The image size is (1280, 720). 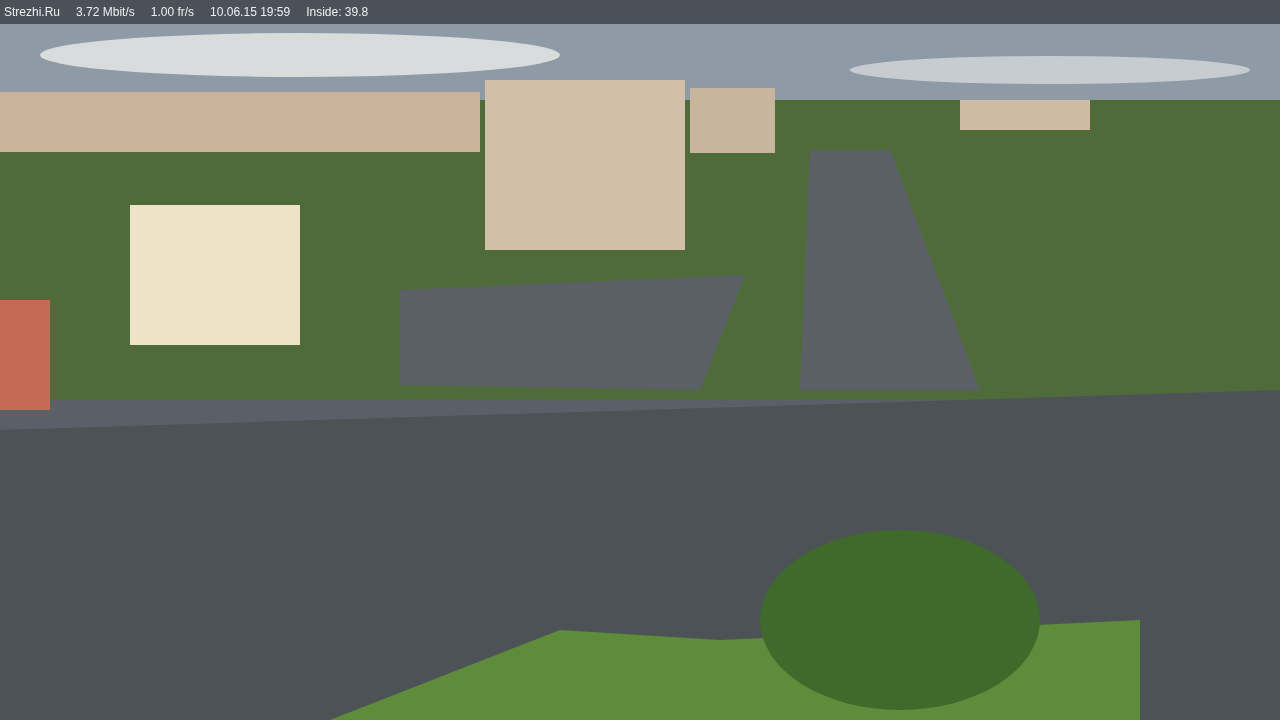 I want to click on status-text: Strezhi.Ru, so click(x=32, y=12).